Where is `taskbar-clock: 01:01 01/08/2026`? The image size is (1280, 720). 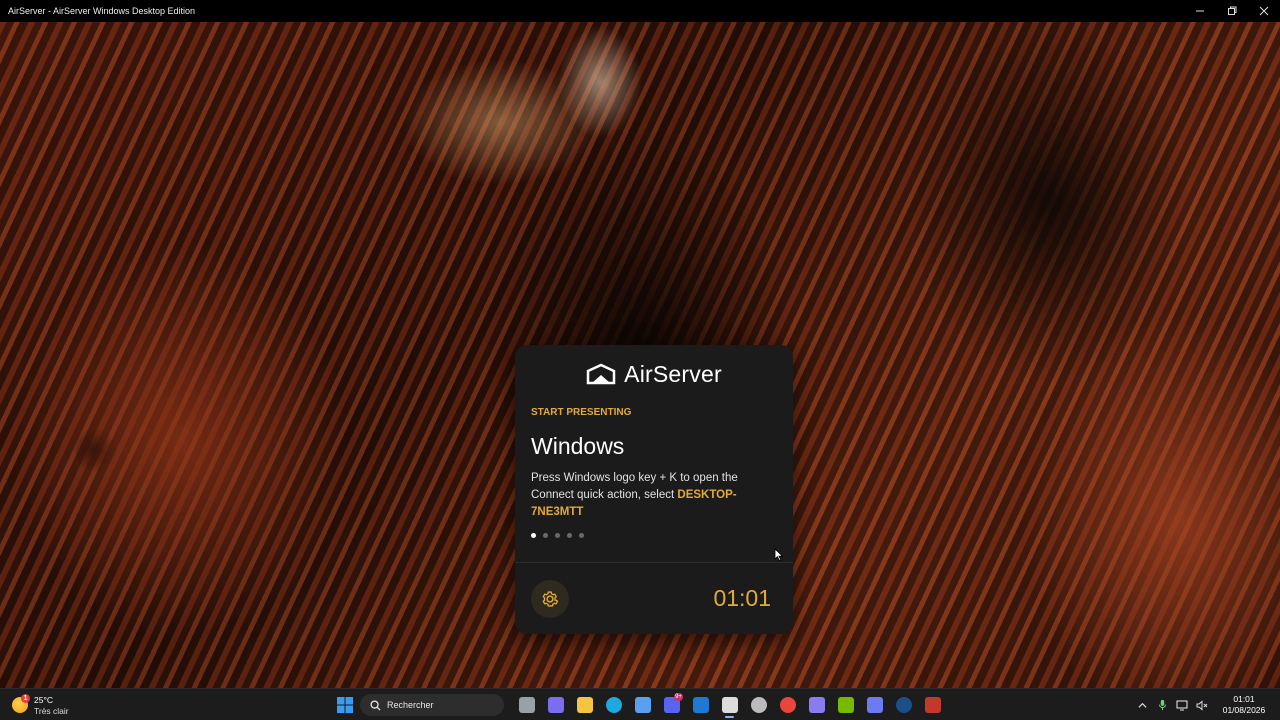
taskbar-clock: 01:01 01/08/2026 is located at coordinates (1244, 705).